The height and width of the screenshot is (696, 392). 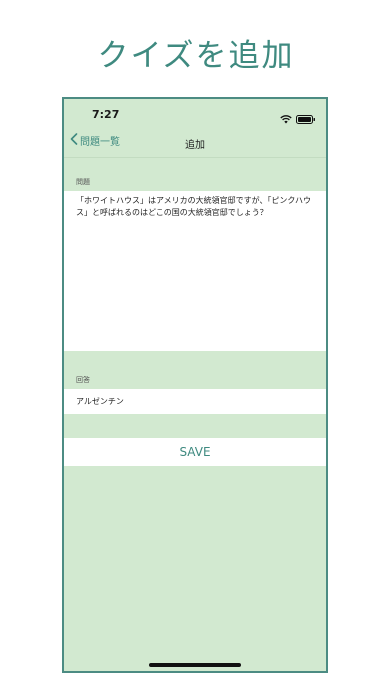 I want to click on nav-title: 追加, so click(x=195, y=145).